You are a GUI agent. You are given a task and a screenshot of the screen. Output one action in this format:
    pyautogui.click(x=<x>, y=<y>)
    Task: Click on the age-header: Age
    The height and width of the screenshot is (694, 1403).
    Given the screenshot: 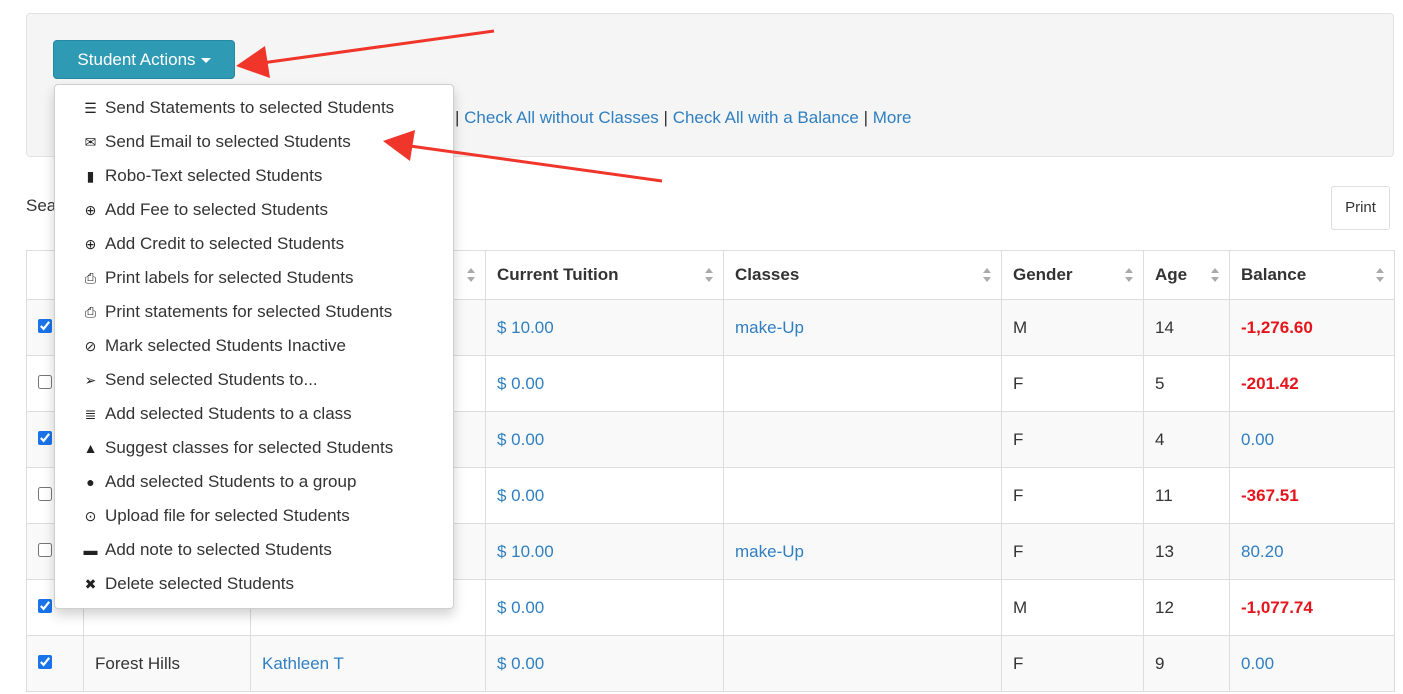 What is the action you would take?
    pyautogui.click(x=1186, y=275)
    